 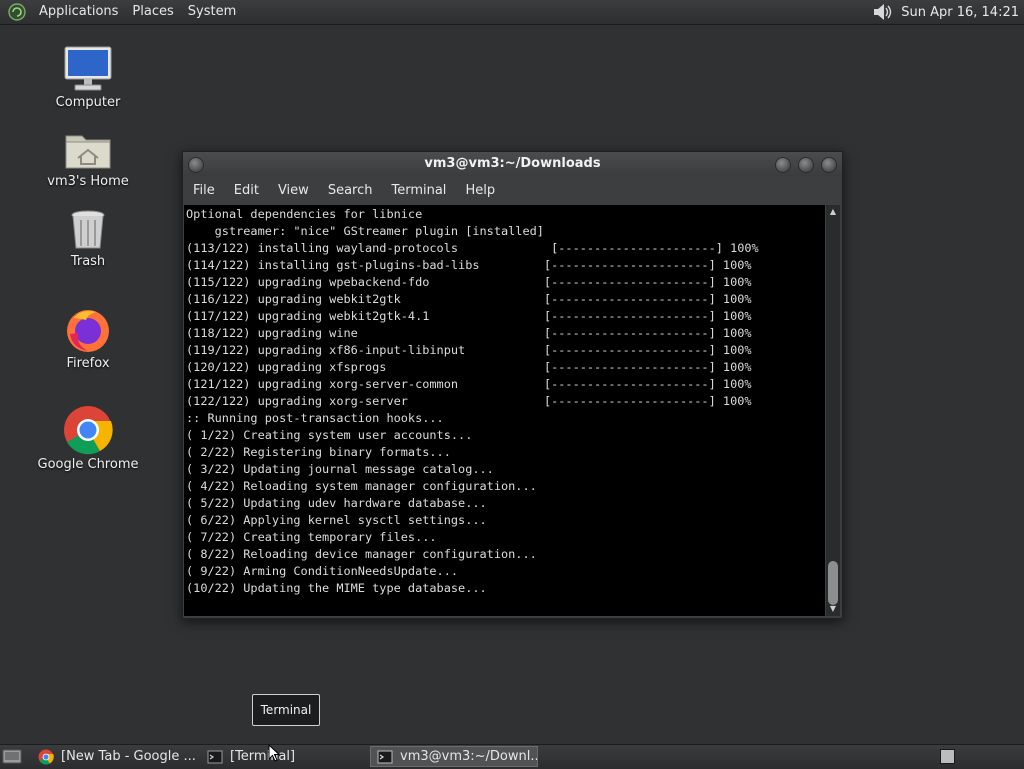 I want to click on applications-menu: Applications, so click(x=78, y=12).